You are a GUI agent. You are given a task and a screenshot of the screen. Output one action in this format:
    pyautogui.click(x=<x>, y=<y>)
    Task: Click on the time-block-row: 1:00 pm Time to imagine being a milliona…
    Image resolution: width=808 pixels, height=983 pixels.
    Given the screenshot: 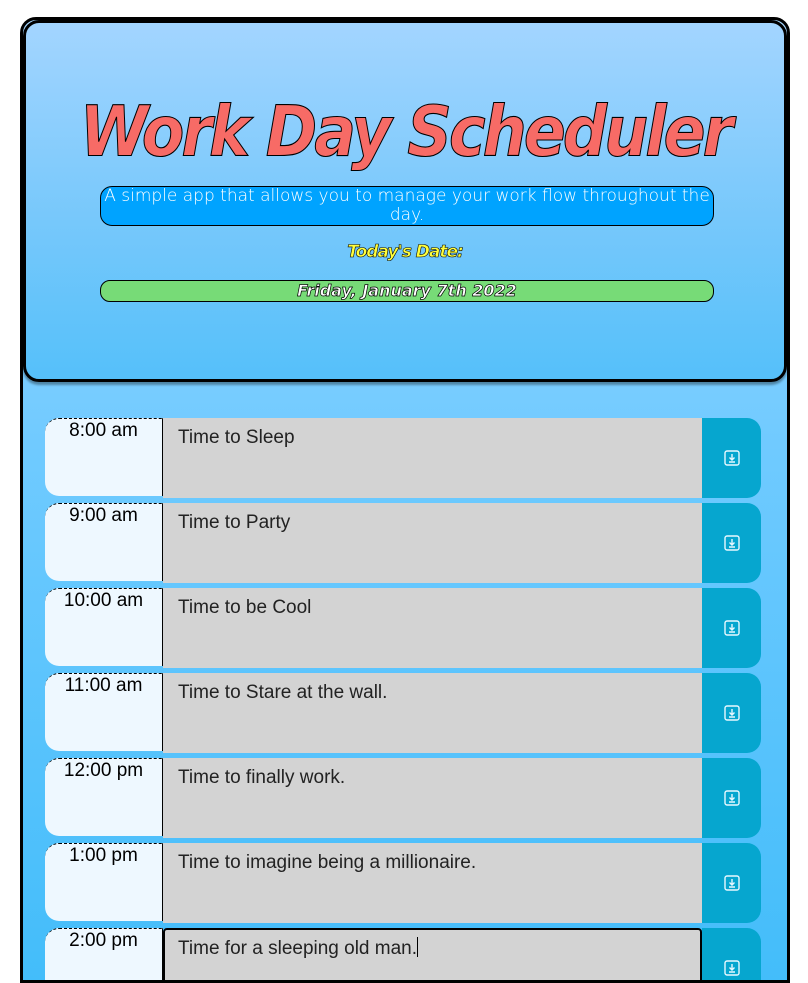 What is the action you would take?
    pyautogui.click(x=406, y=883)
    